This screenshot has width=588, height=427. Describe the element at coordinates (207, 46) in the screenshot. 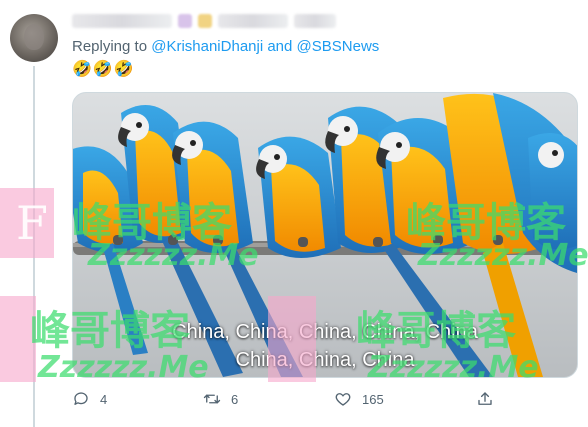

I see `mention-krishanidhanji: @KrishaniDhanji` at that location.